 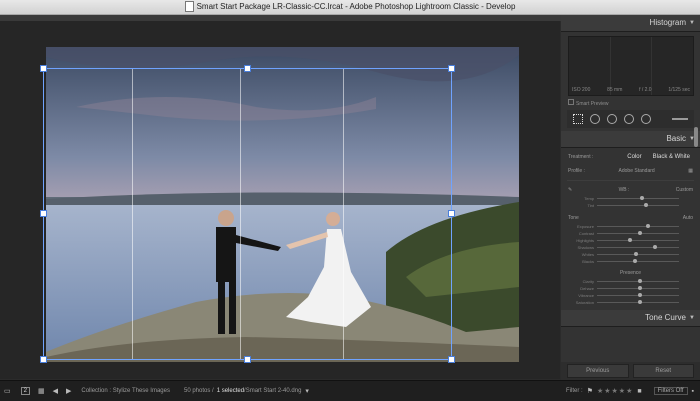 I want to click on photo-count: 50 photos /, so click(x=198, y=391).